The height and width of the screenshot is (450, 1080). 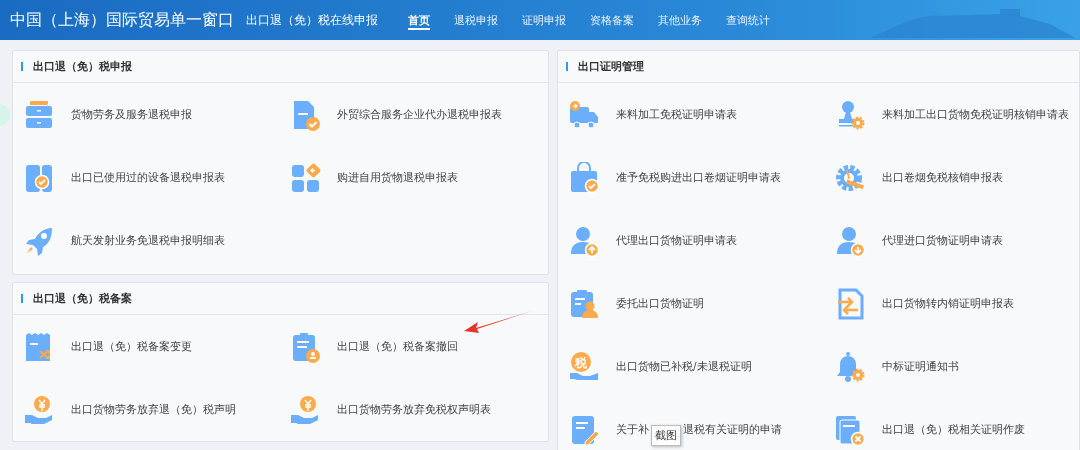 What do you see at coordinates (612, 20) in the screenshot?
I see `nav-tab: 资格备案` at bounding box center [612, 20].